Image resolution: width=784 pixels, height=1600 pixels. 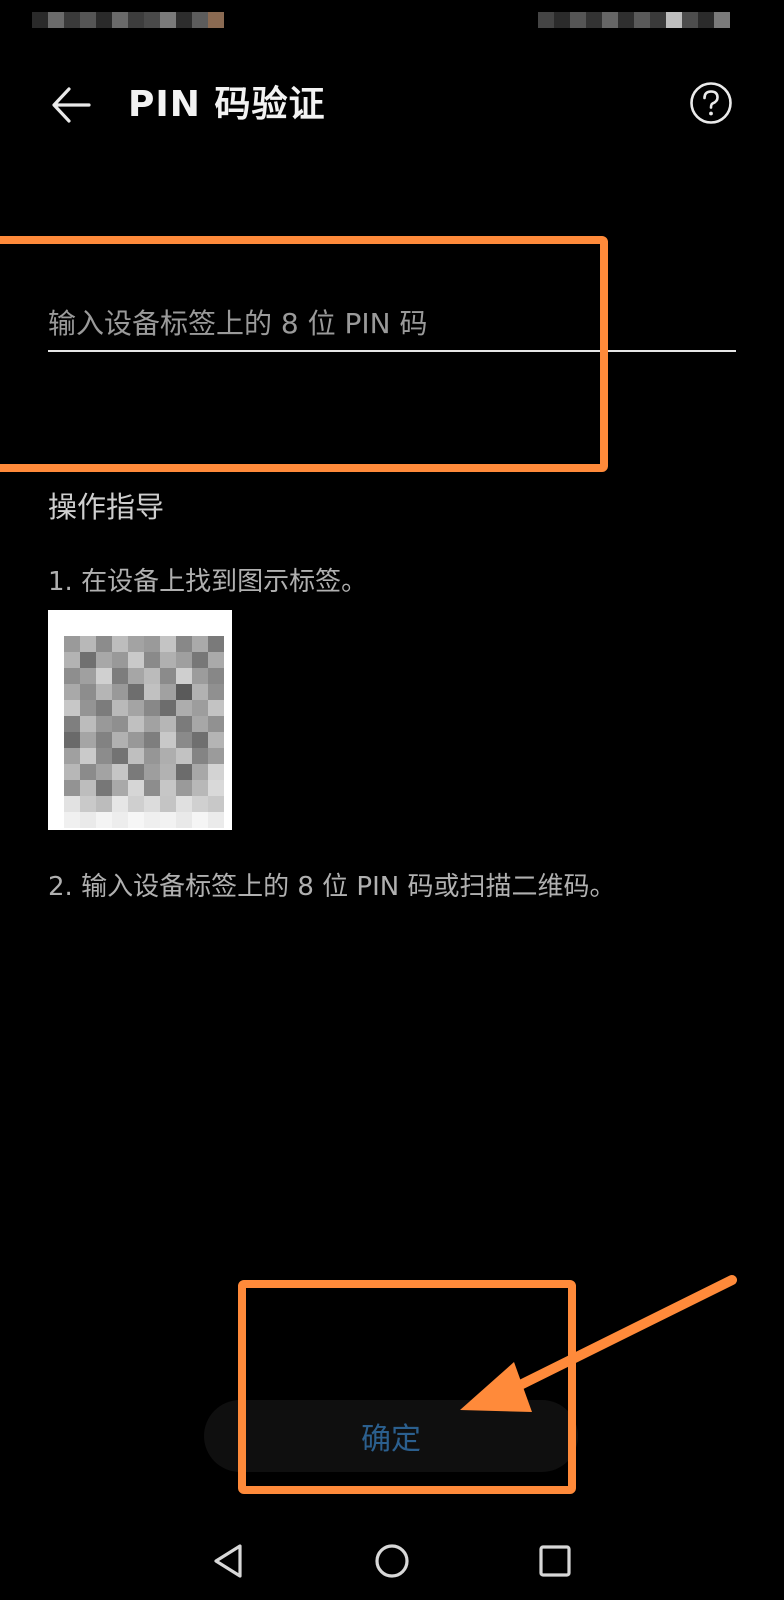 I want to click on guide-step-2: 2. 输入设备标签上的 8 位 PIN 码或扫描二维码。, so click(x=332, y=887).